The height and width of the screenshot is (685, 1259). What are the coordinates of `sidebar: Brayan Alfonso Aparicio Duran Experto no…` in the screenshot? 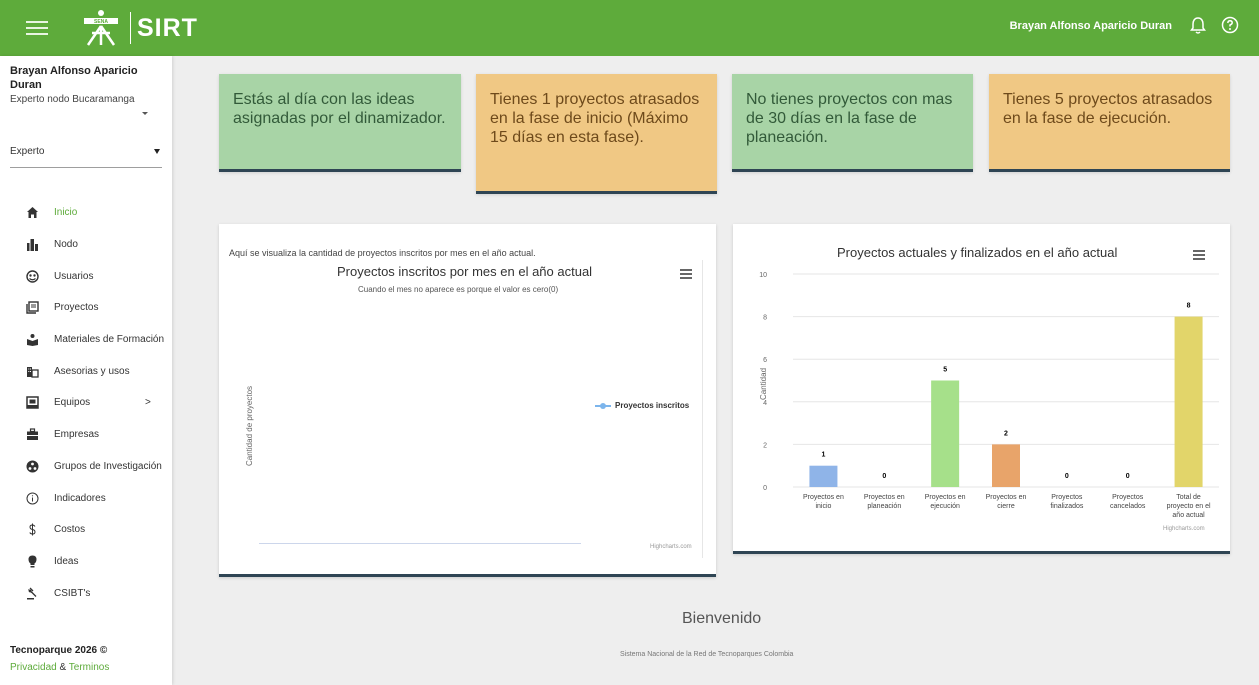 It's located at (86, 370).